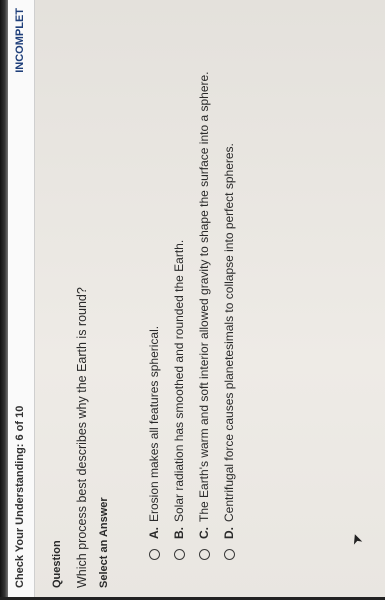 The width and height of the screenshot is (385, 600). I want to click on answer-option-a: A. Erosion makes all features spherical., so click(154, 315).